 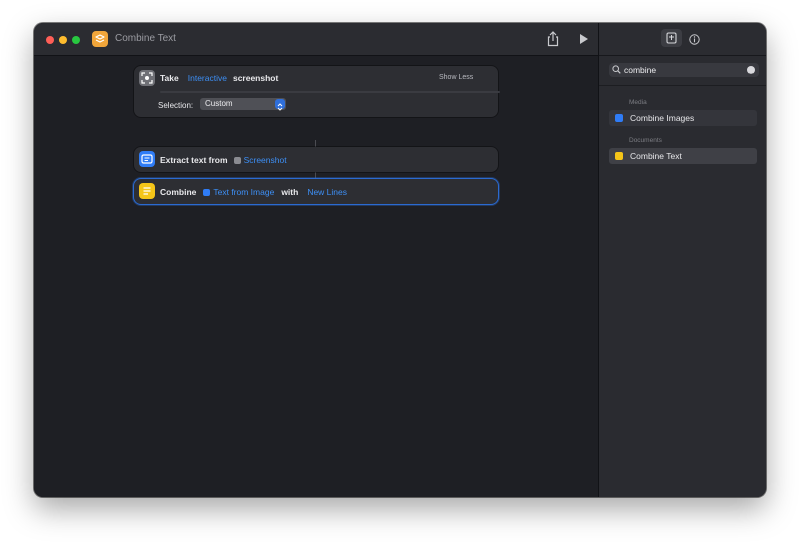 What do you see at coordinates (553, 39) in the screenshot?
I see `share-icon` at bounding box center [553, 39].